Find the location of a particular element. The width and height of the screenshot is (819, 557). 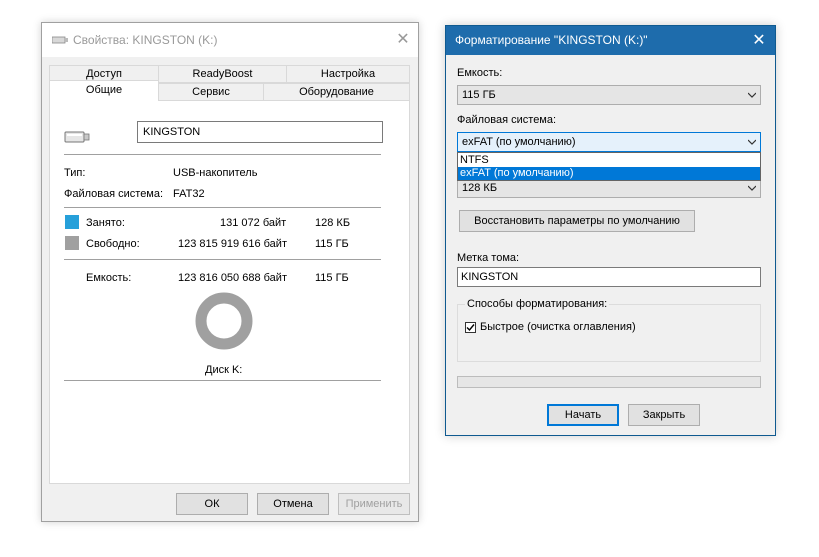

checkmark-icon is located at coordinates (470, 328).